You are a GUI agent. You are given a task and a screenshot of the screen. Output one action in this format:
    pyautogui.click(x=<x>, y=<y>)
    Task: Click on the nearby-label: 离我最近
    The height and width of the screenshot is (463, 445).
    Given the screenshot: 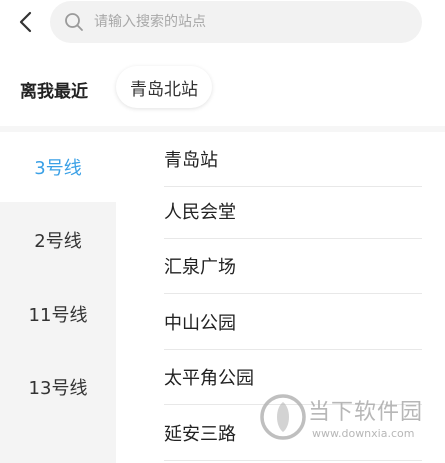 What is the action you would take?
    pyautogui.click(x=54, y=92)
    